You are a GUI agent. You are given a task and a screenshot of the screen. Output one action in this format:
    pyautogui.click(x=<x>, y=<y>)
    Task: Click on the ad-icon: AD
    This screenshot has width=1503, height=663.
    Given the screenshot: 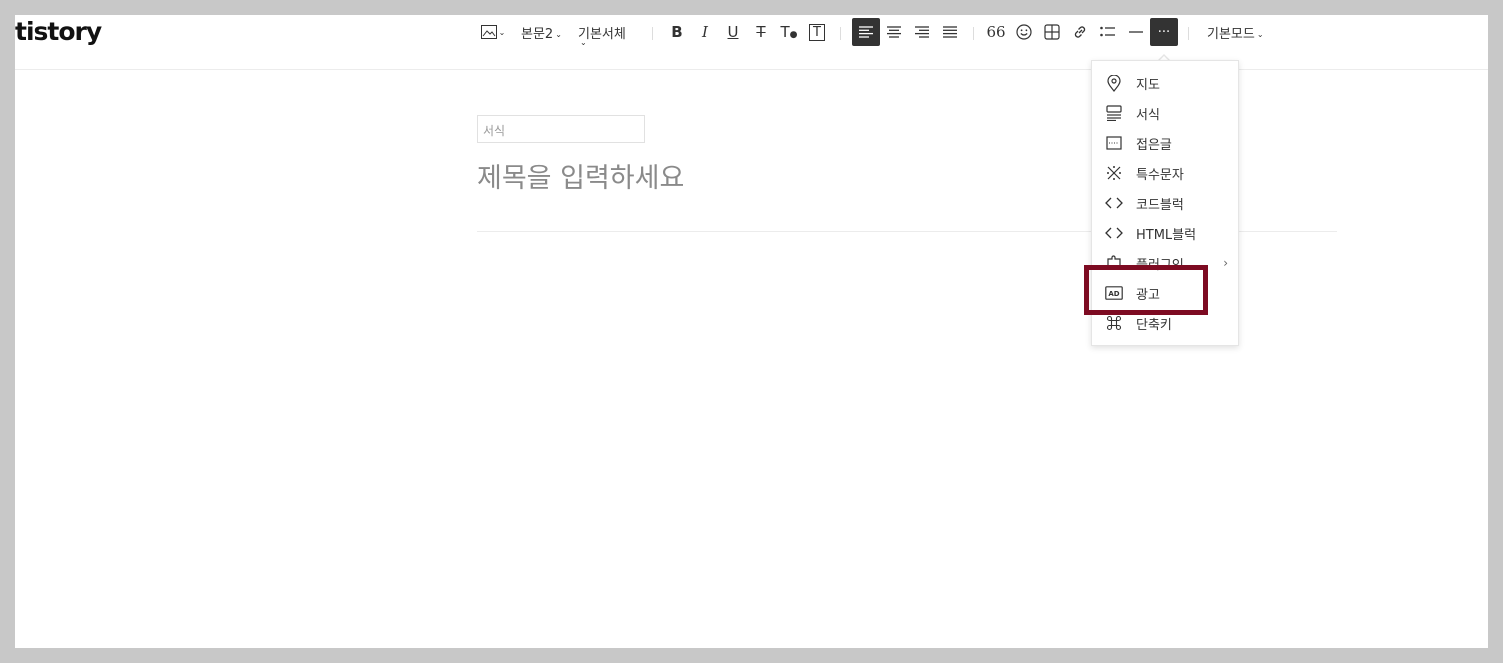 What is the action you would take?
    pyautogui.click(x=1114, y=293)
    